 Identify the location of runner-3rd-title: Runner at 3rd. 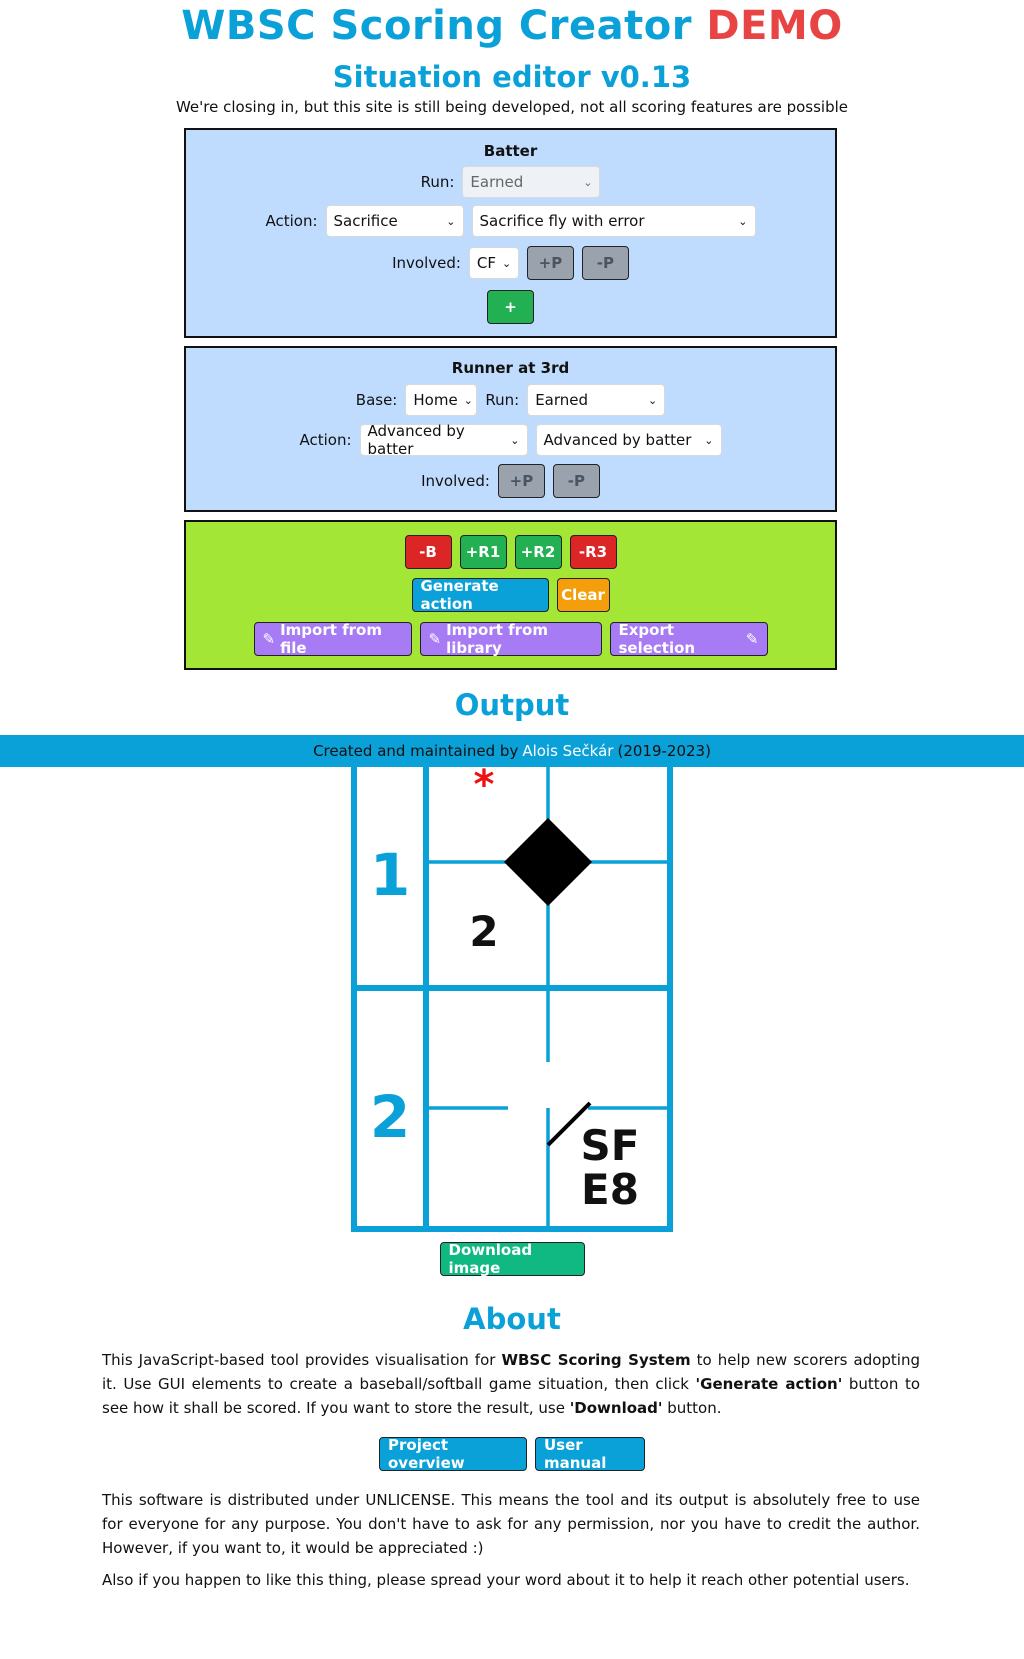
(510, 368).